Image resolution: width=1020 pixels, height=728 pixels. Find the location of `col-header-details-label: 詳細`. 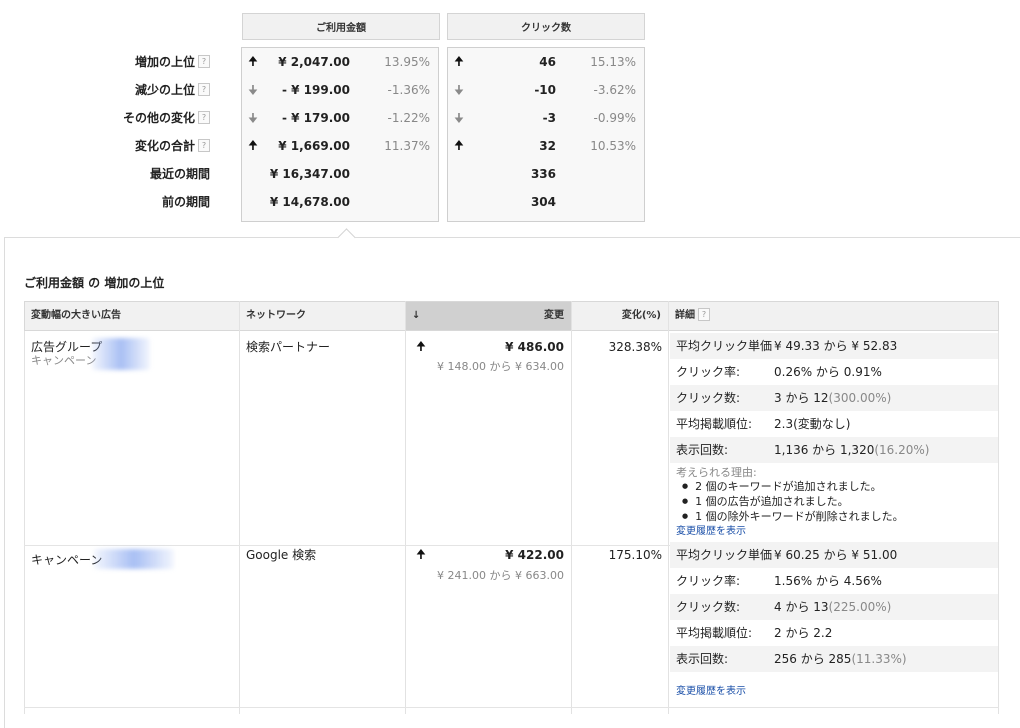

col-header-details-label: 詳細 is located at coordinates (685, 315).